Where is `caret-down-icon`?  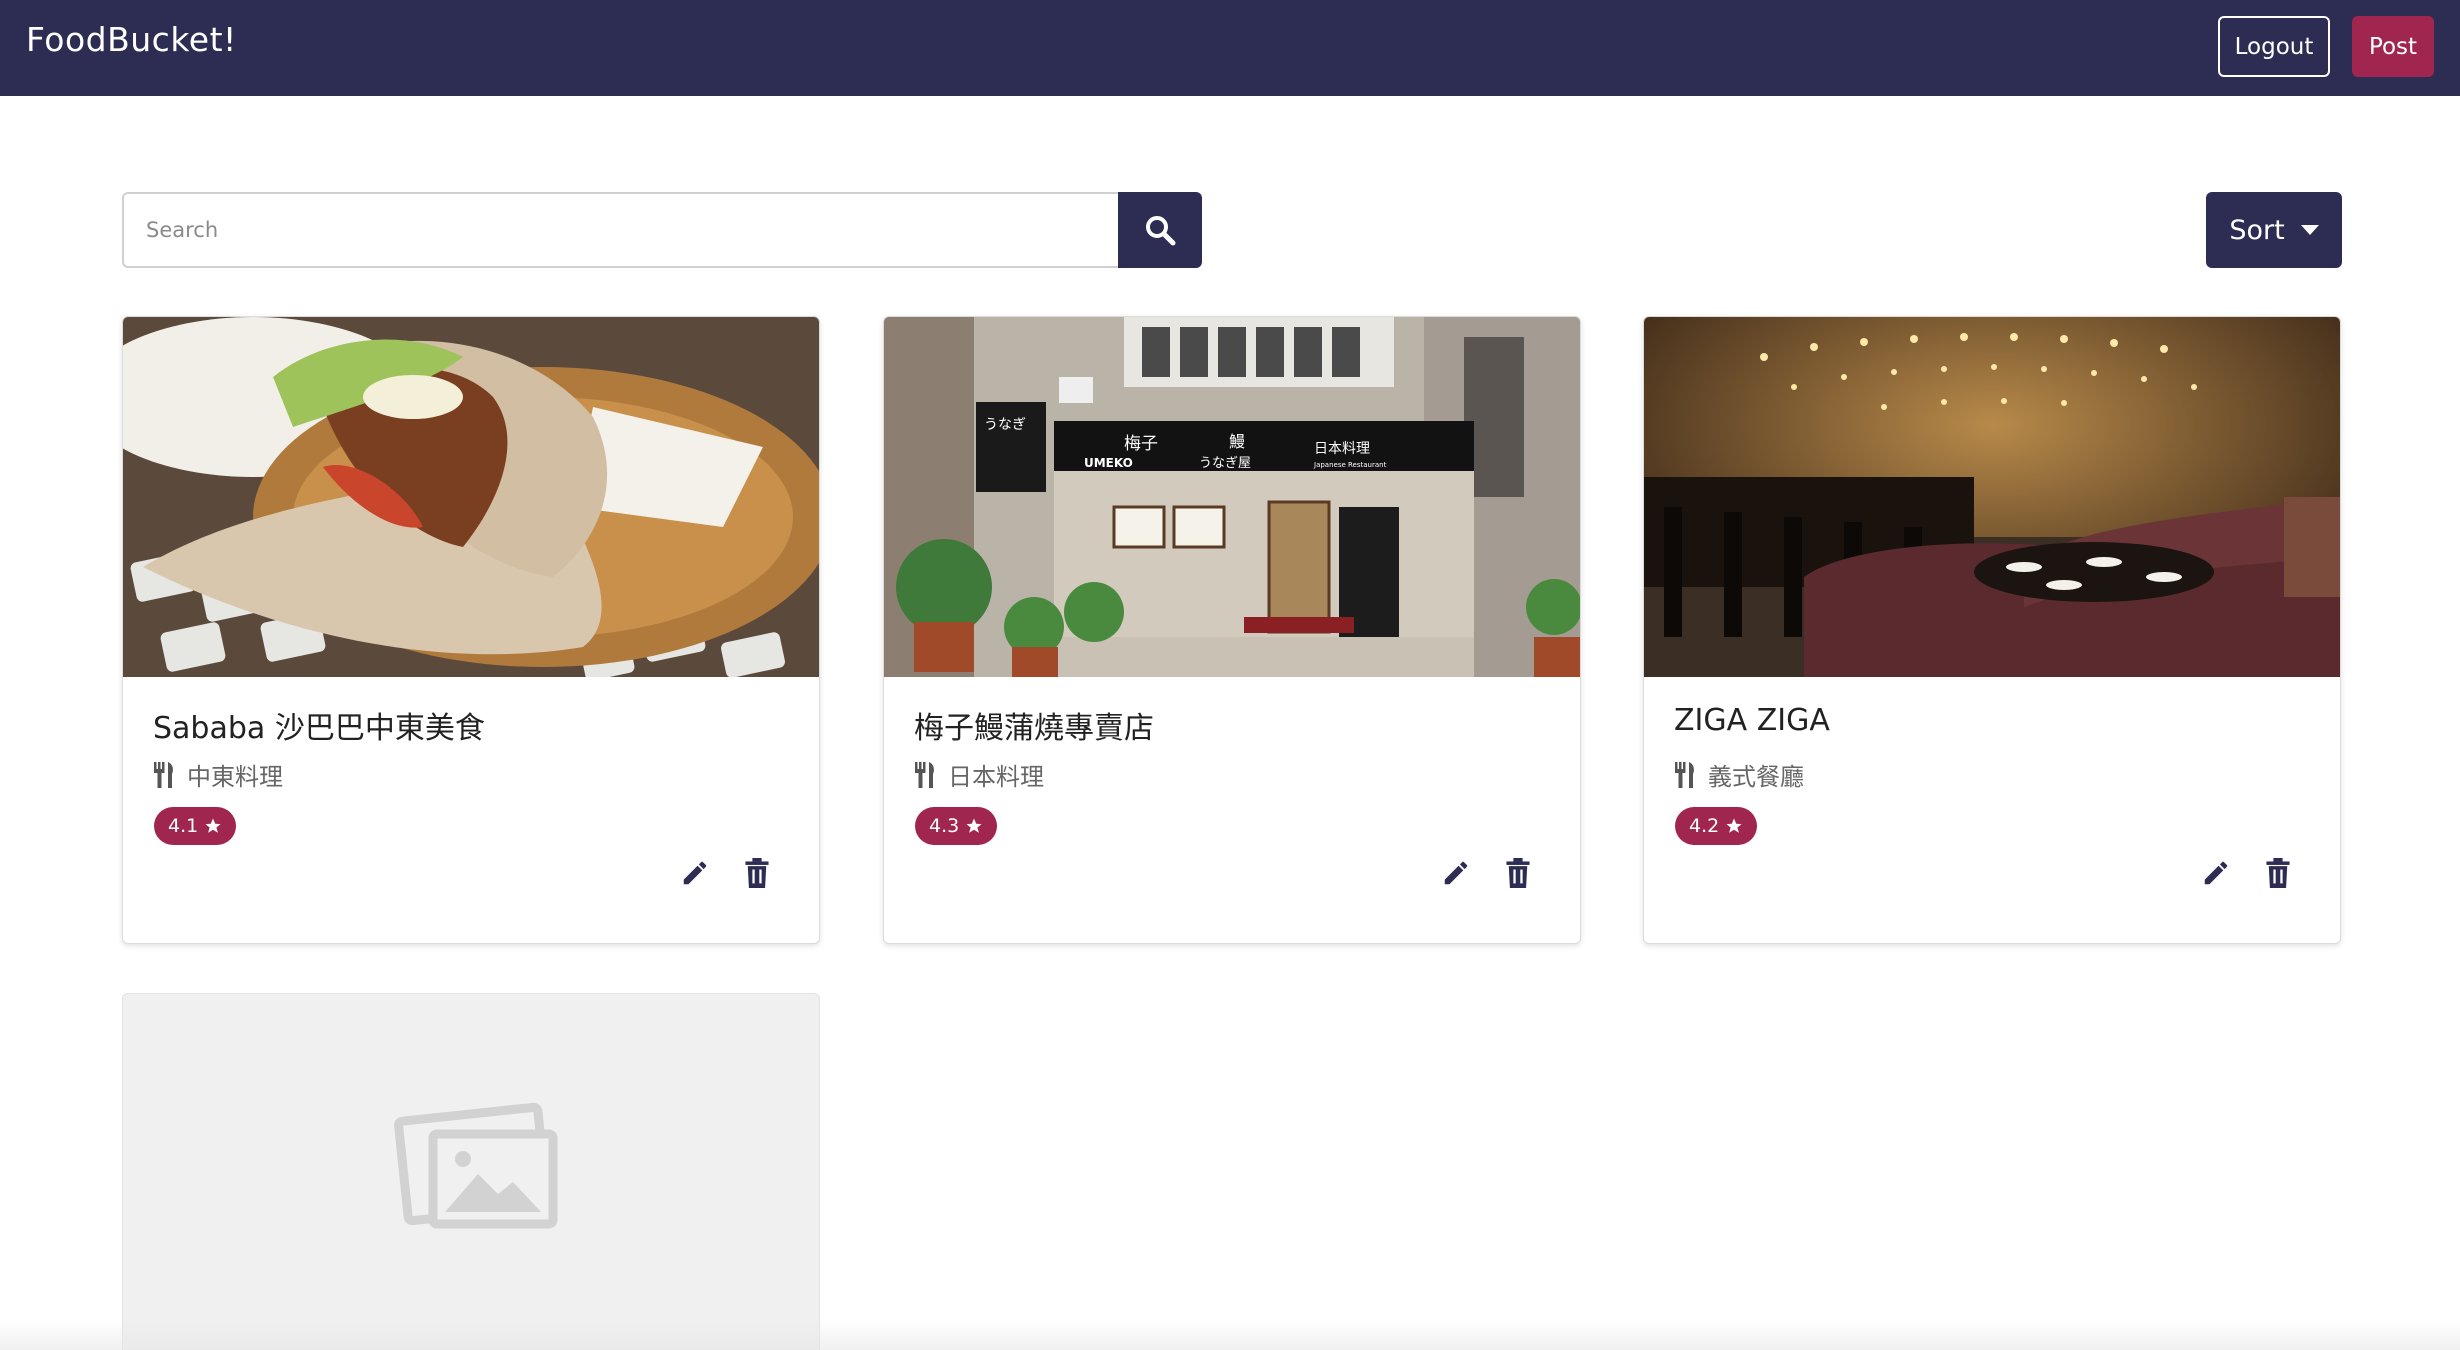
caret-down-icon is located at coordinates (2309, 230).